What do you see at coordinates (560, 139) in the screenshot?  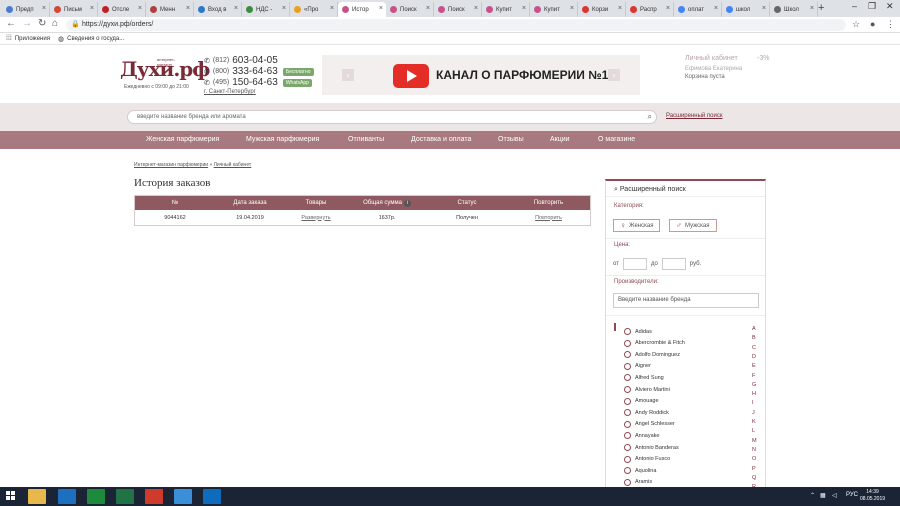 I see `nav-promotions: Акции` at bounding box center [560, 139].